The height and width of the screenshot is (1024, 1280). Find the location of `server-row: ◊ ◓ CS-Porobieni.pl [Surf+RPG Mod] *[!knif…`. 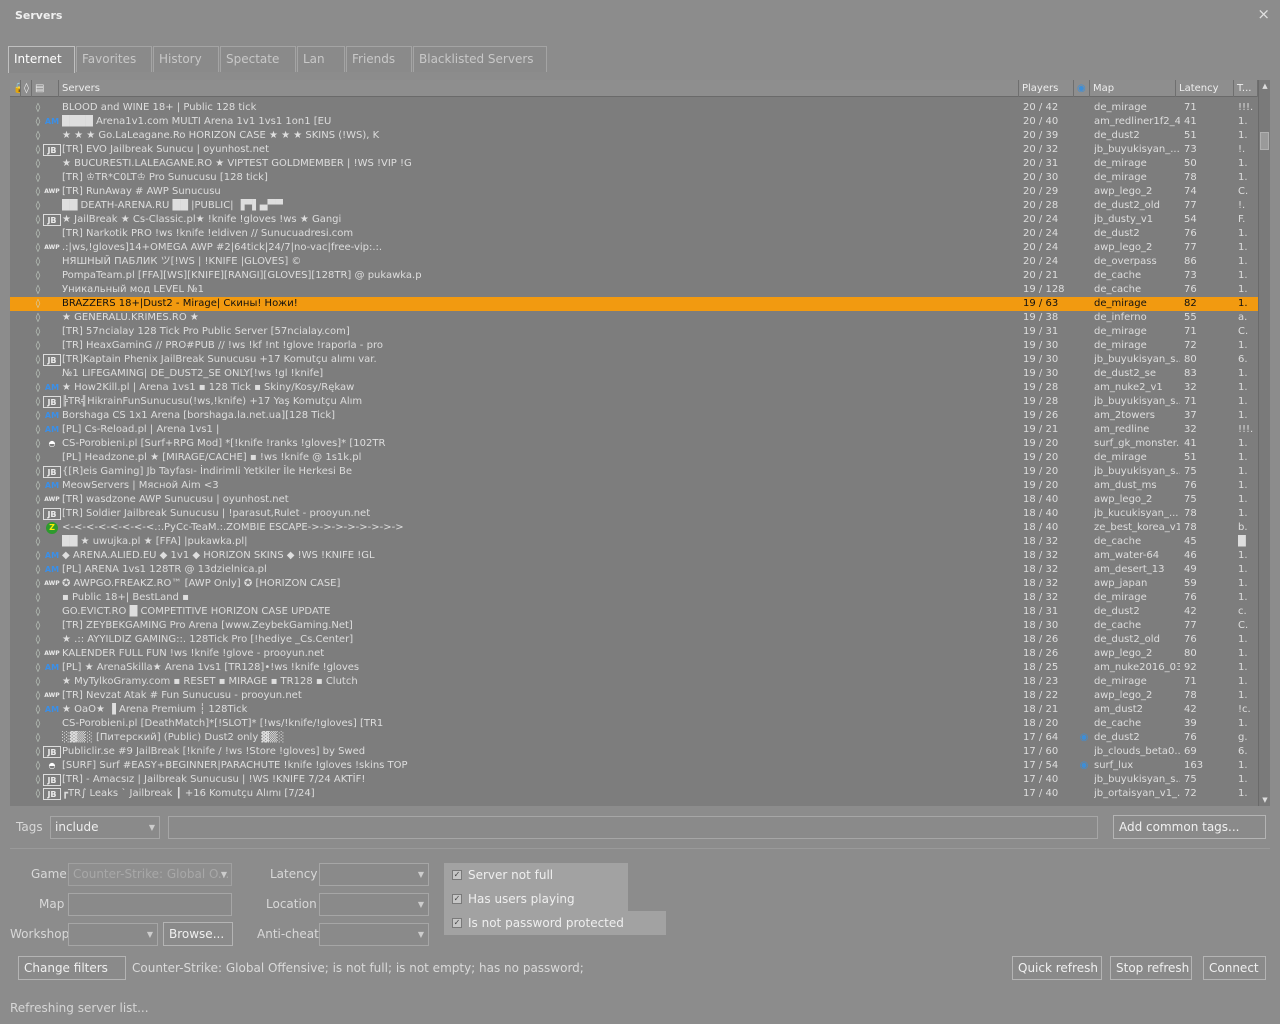

server-row: ◊ ◓ CS-Porobieni.pl [Surf+RPG Mod] *[!knif… is located at coordinates (634, 444).